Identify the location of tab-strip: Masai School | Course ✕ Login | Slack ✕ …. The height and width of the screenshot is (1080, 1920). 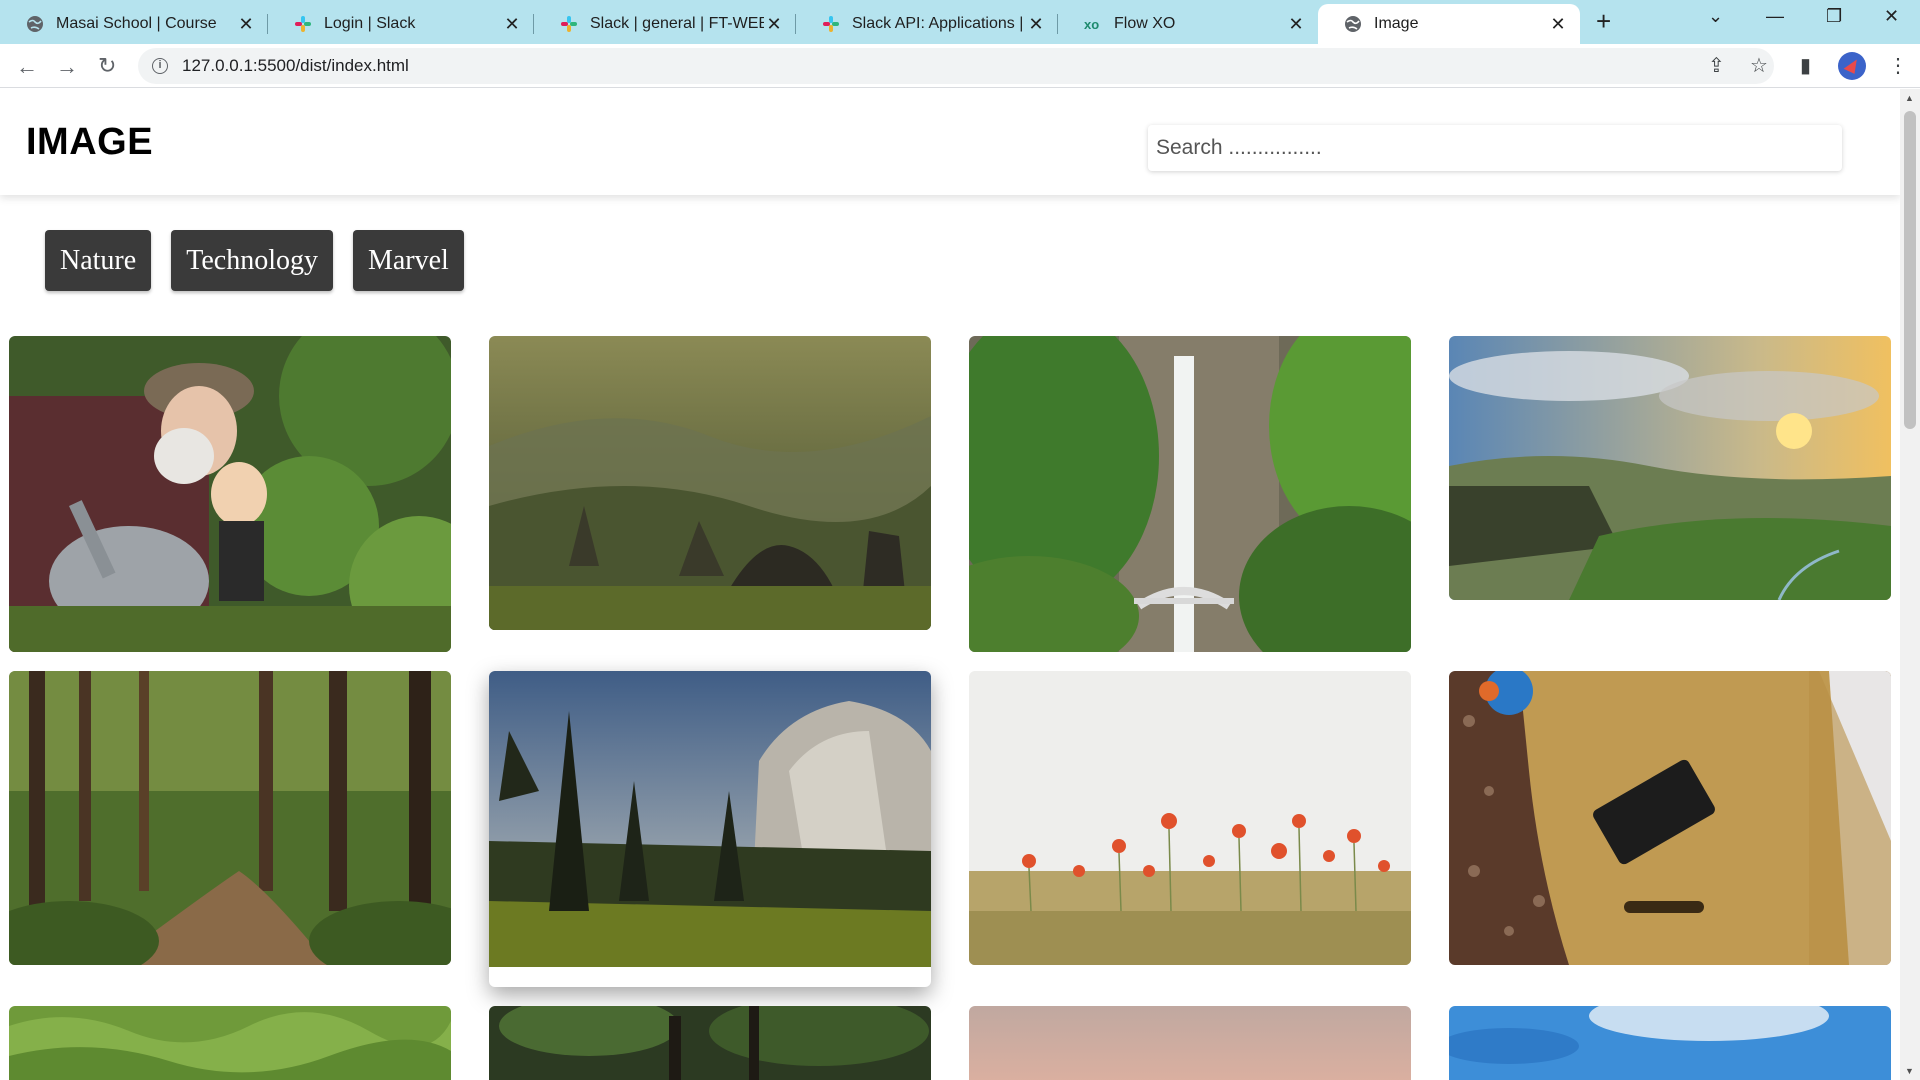
(960, 22).